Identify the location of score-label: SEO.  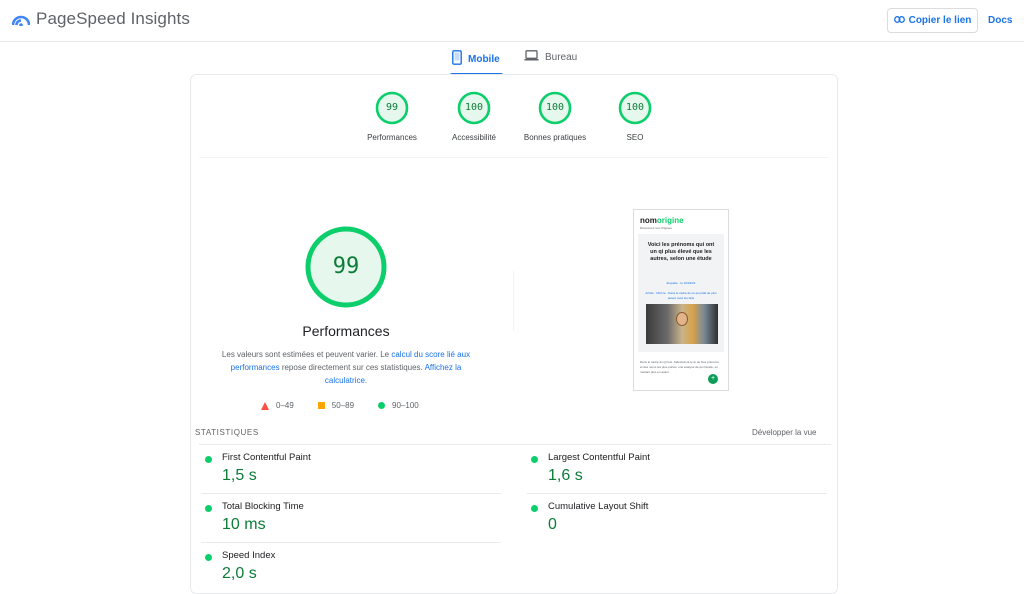
(635, 137).